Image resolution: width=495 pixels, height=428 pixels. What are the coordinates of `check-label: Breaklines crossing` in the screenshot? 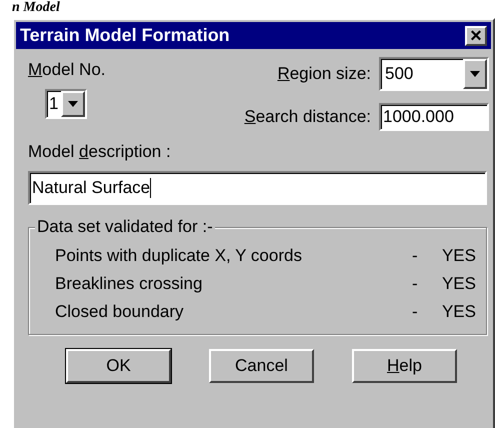 It's located at (129, 283).